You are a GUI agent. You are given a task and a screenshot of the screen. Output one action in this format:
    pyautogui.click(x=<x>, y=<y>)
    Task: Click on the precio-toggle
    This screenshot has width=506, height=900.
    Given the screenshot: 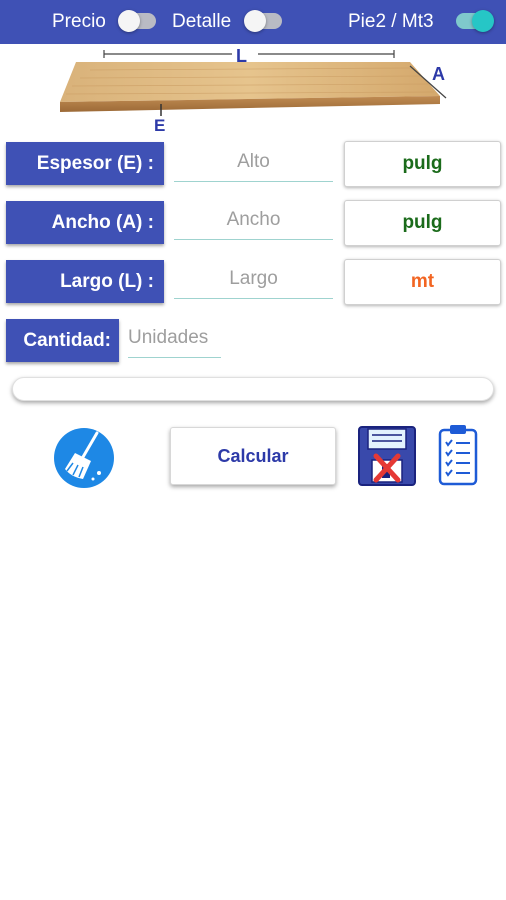 What is the action you would take?
    pyautogui.click(x=137, y=21)
    